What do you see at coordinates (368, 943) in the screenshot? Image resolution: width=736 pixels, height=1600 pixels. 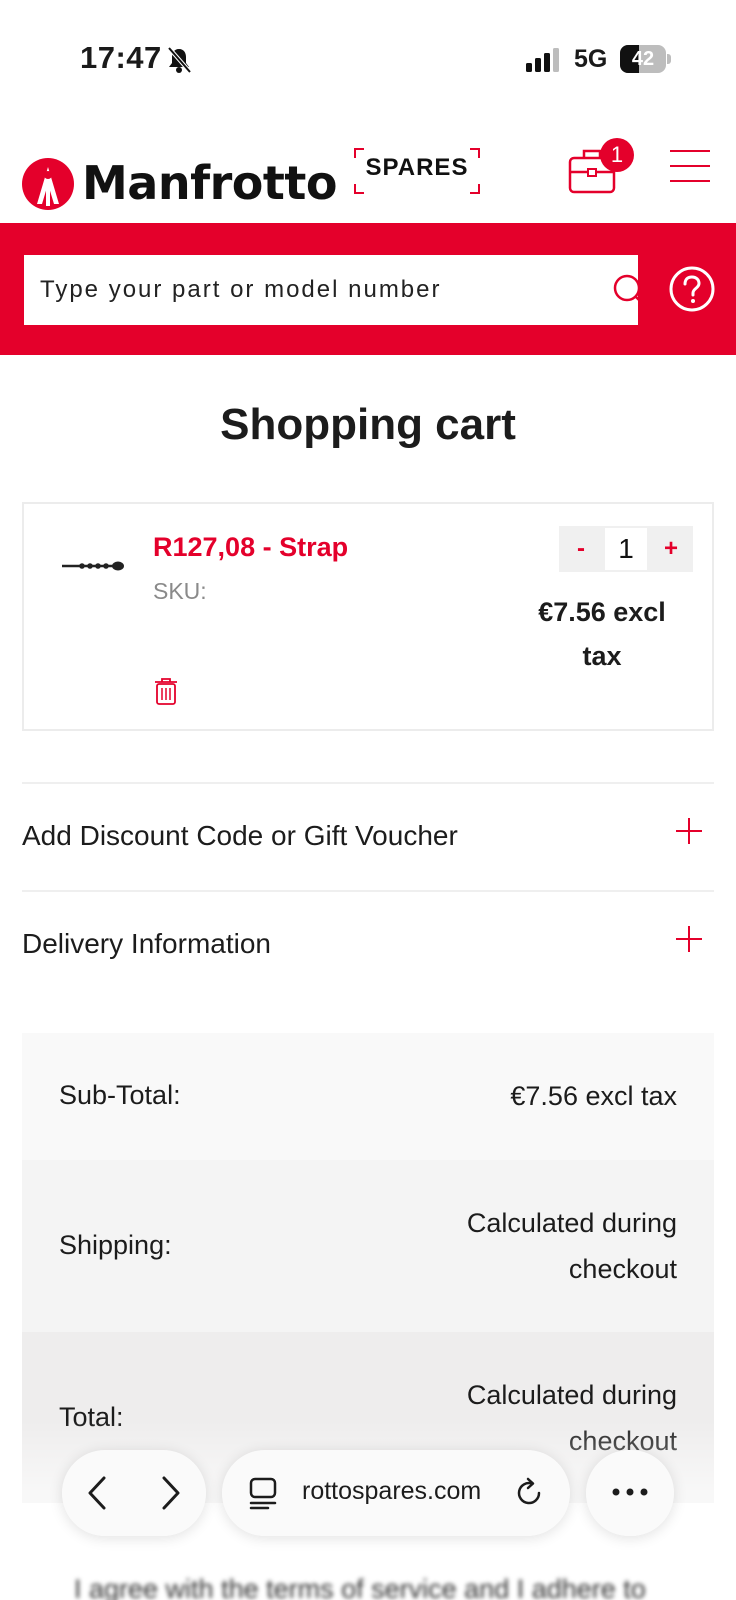 I see `delivery-accordion: Delivery Information` at bounding box center [368, 943].